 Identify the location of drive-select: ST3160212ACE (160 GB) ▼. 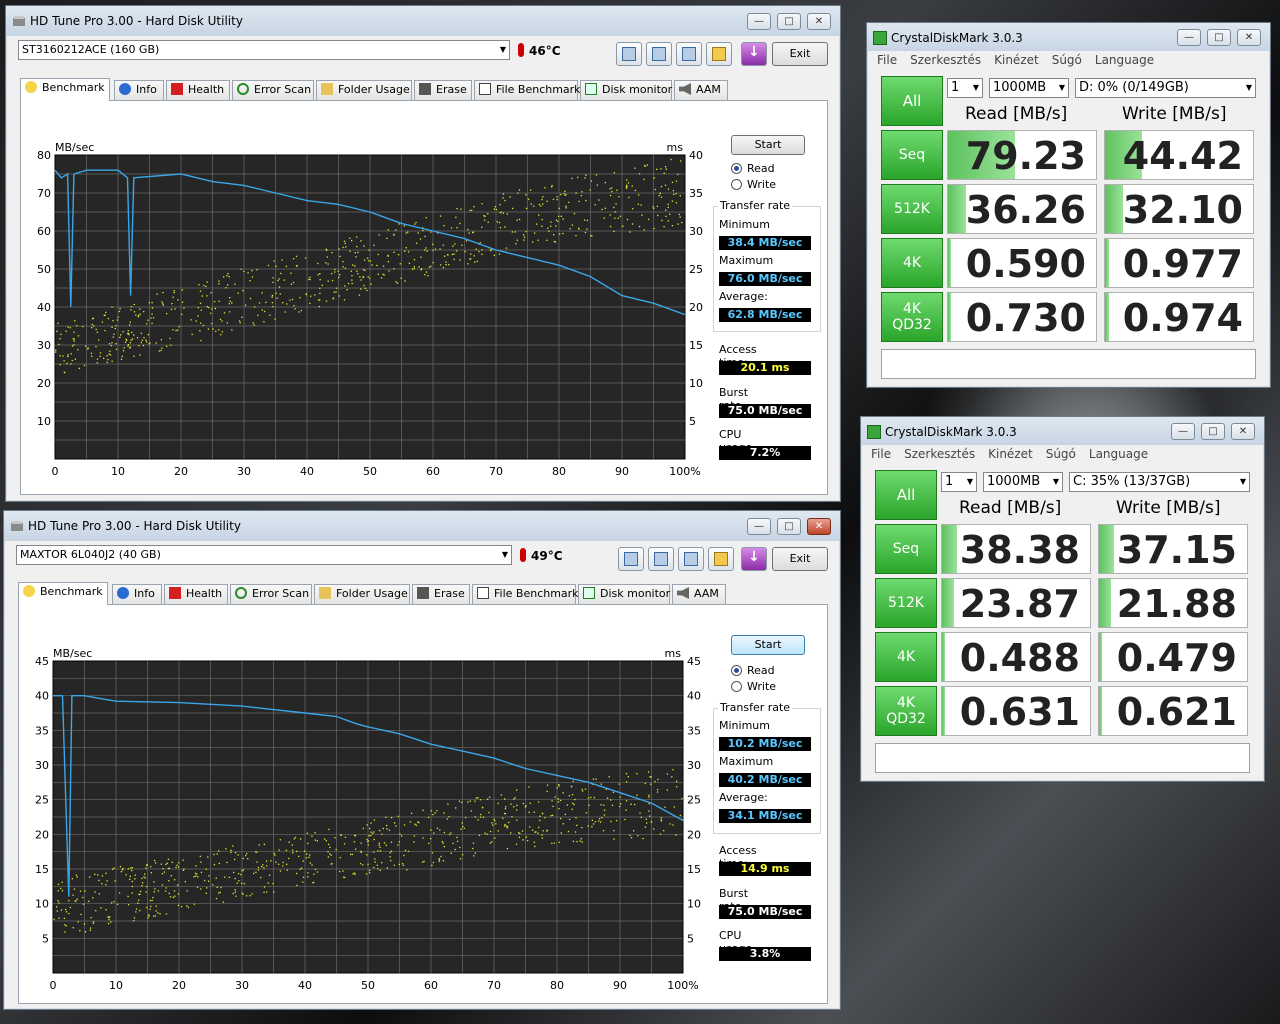
(264, 50).